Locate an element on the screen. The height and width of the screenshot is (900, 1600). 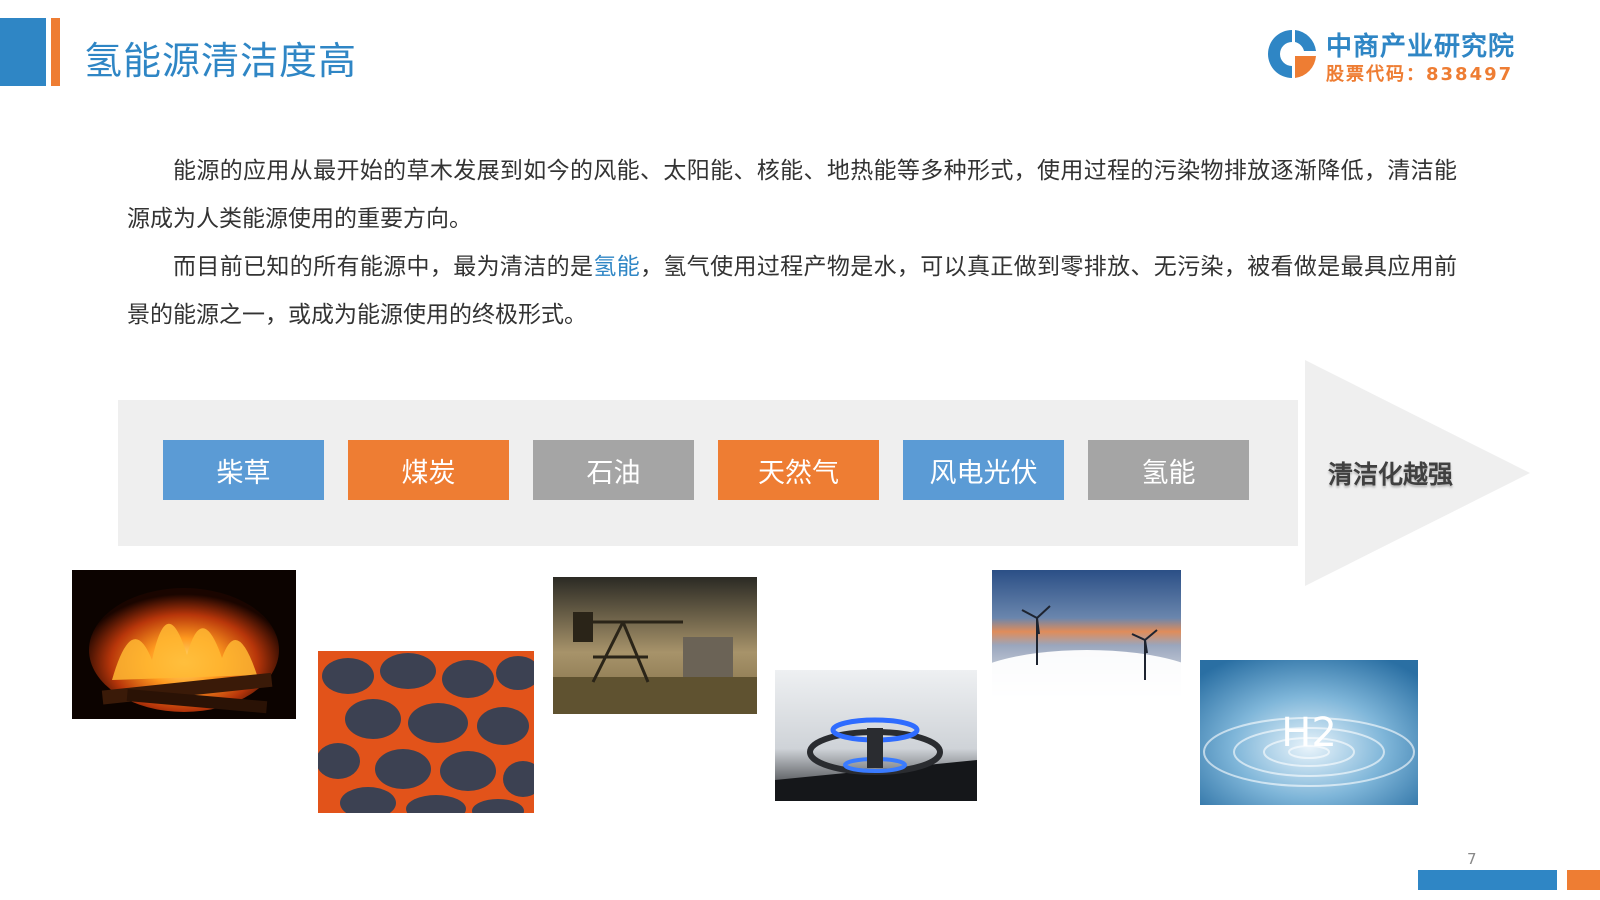
photo-coal is located at coordinates (426, 732).